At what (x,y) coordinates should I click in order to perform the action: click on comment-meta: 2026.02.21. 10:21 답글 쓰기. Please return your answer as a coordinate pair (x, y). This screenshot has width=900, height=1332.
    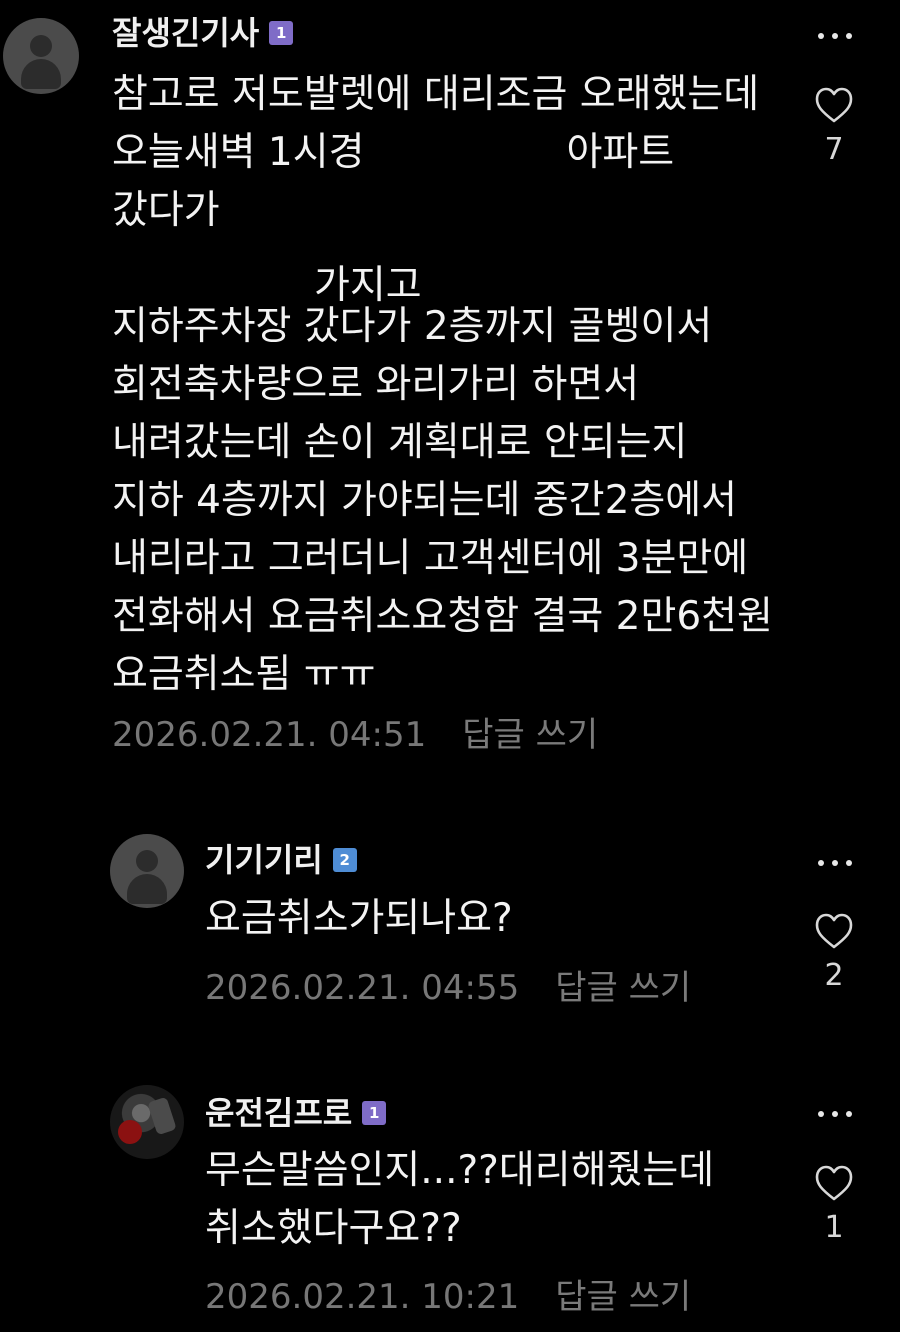
    Looking at the image, I should click on (448, 1297).